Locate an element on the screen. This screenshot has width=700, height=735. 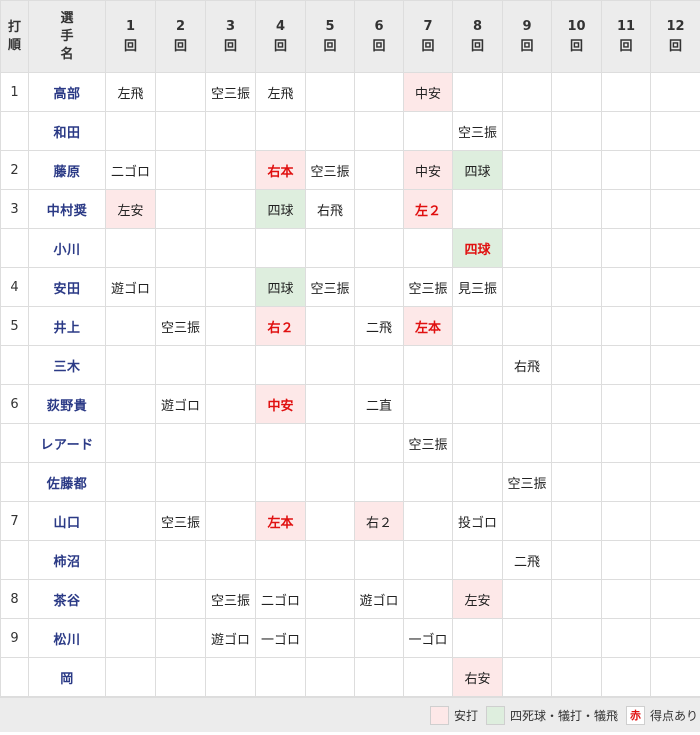
batter-row: 3 中村奨 左安 四球 右飛 左２ is located at coordinates (350, 209).